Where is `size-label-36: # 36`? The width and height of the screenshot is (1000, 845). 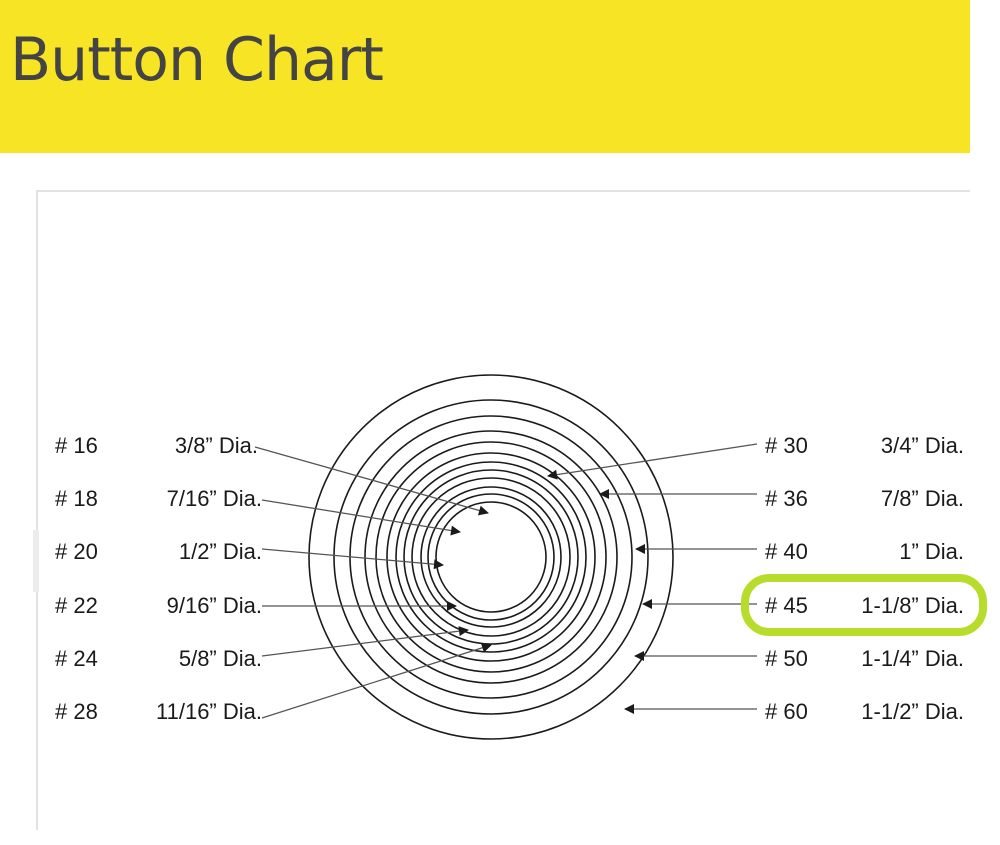
size-label-36: # 36 is located at coordinates (786, 498).